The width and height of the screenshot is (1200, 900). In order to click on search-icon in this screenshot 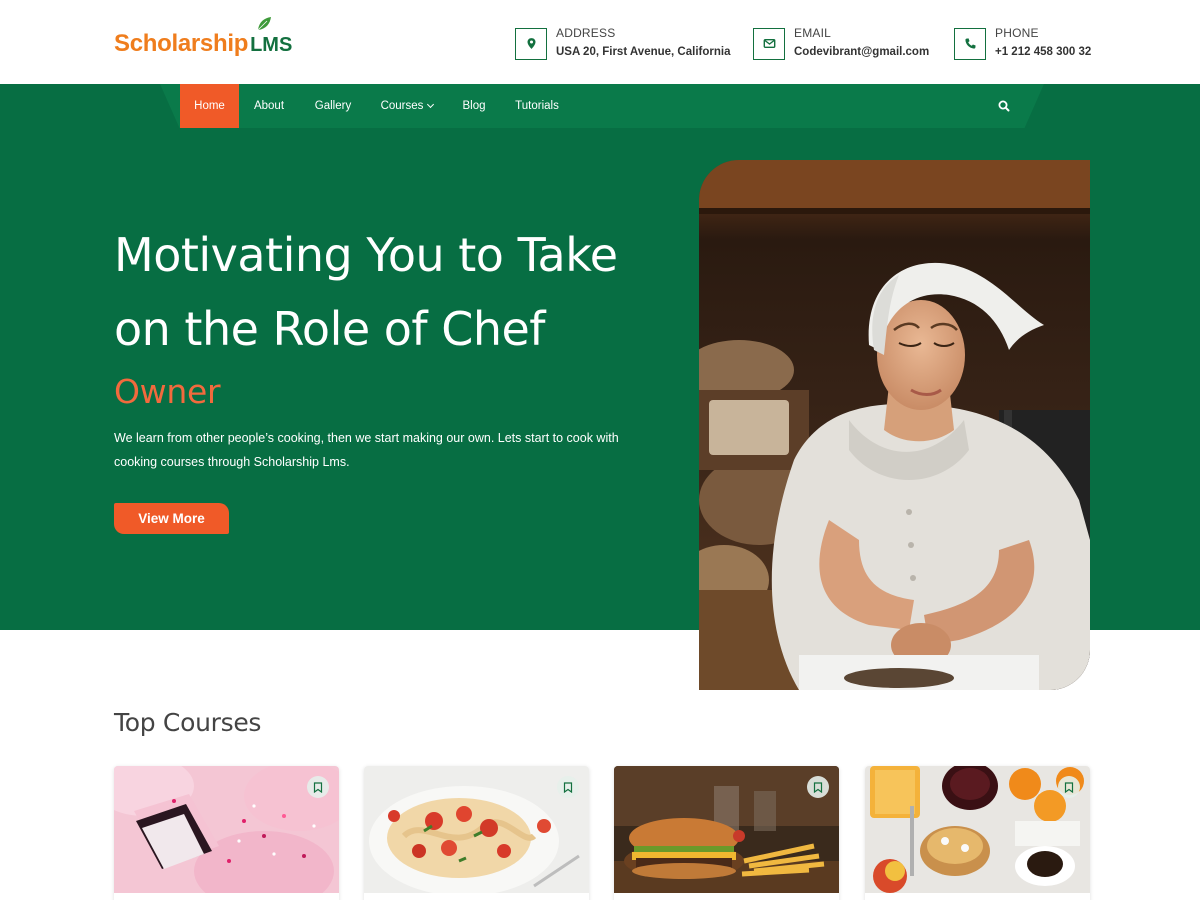, I will do `click(1004, 106)`.